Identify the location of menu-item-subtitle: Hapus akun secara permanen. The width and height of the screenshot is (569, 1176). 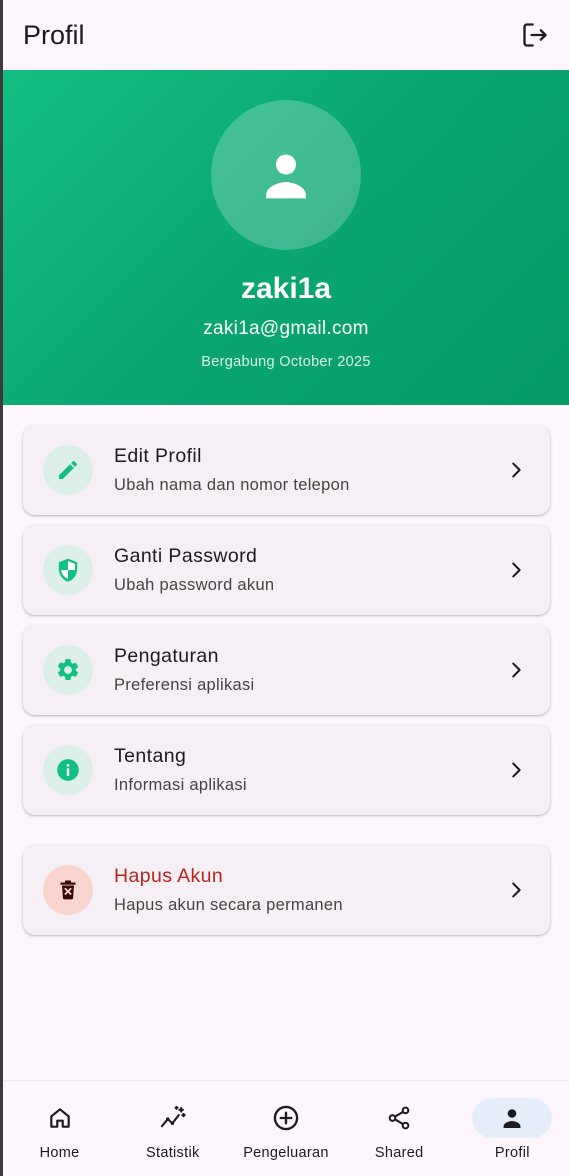
(228, 905).